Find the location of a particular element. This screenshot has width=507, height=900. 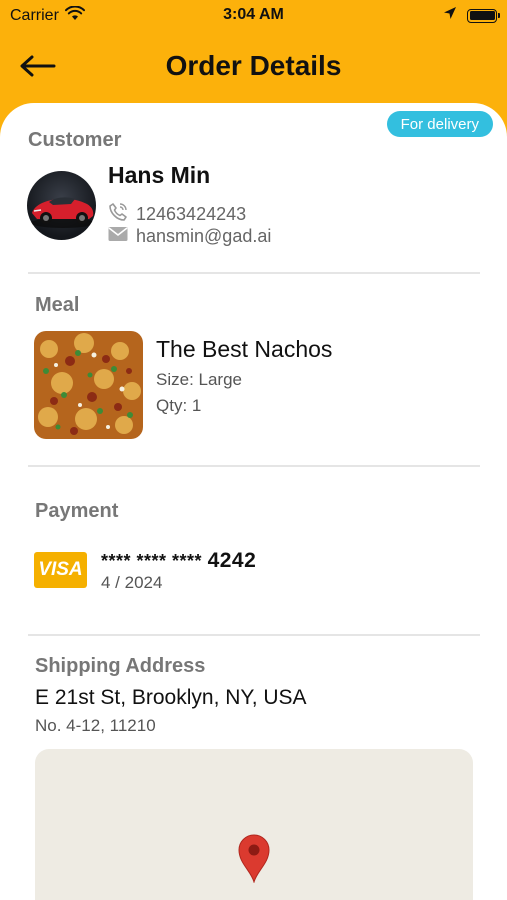

shipping-address-line1: E 21st St, Brooklyn, NY, USA is located at coordinates (171, 697).